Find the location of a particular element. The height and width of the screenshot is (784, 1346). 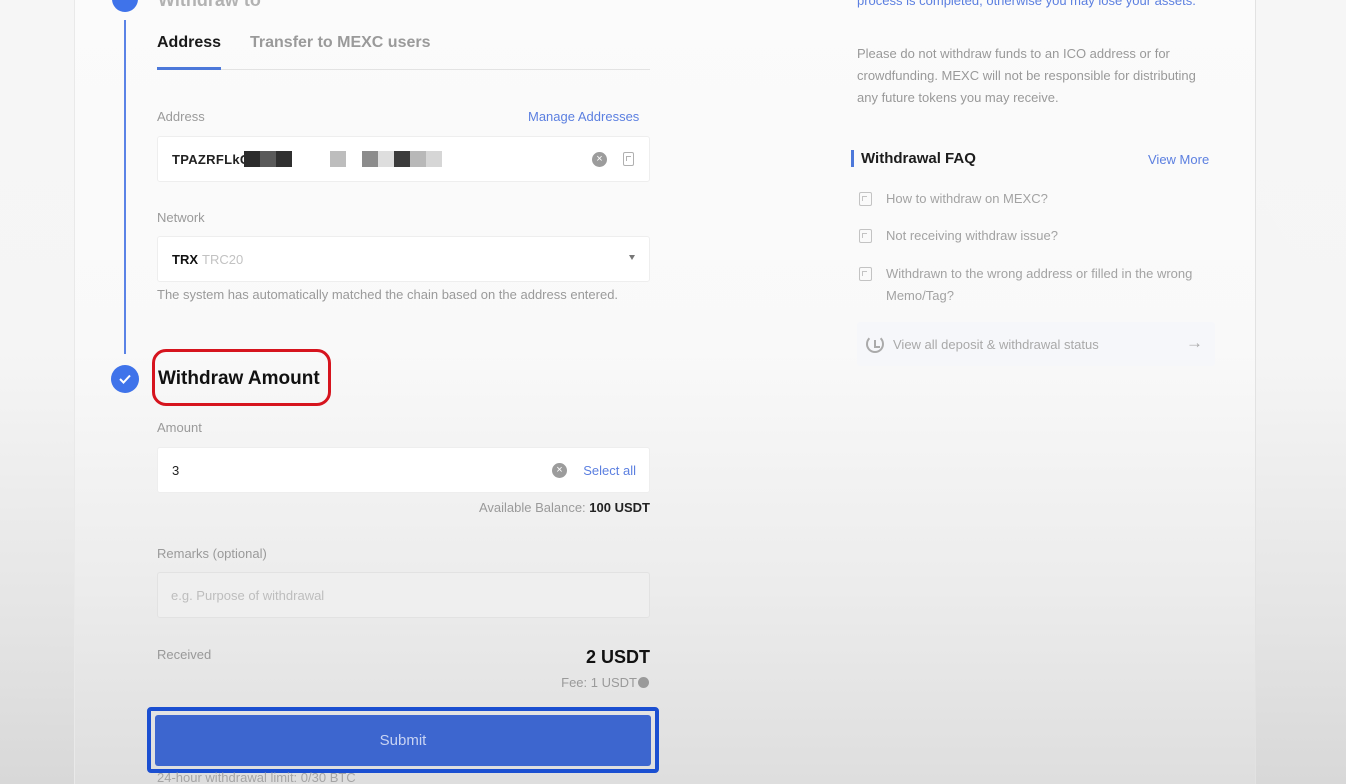

select-all-button: Select all is located at coordinates (609, 470).